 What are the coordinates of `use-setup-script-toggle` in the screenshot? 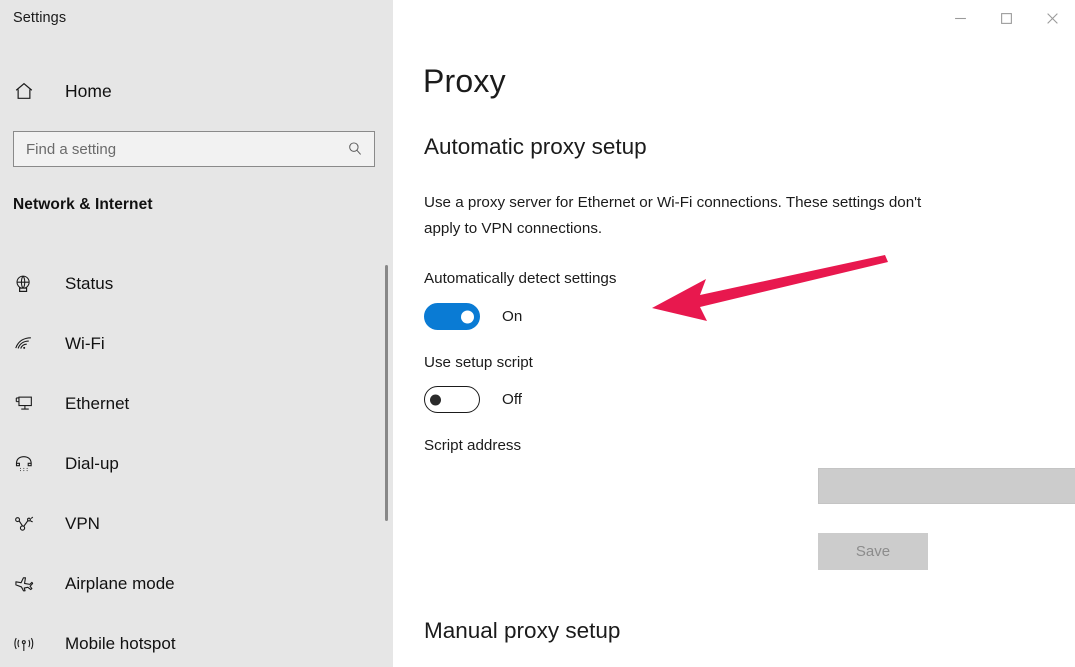 It's located at (452, 399).